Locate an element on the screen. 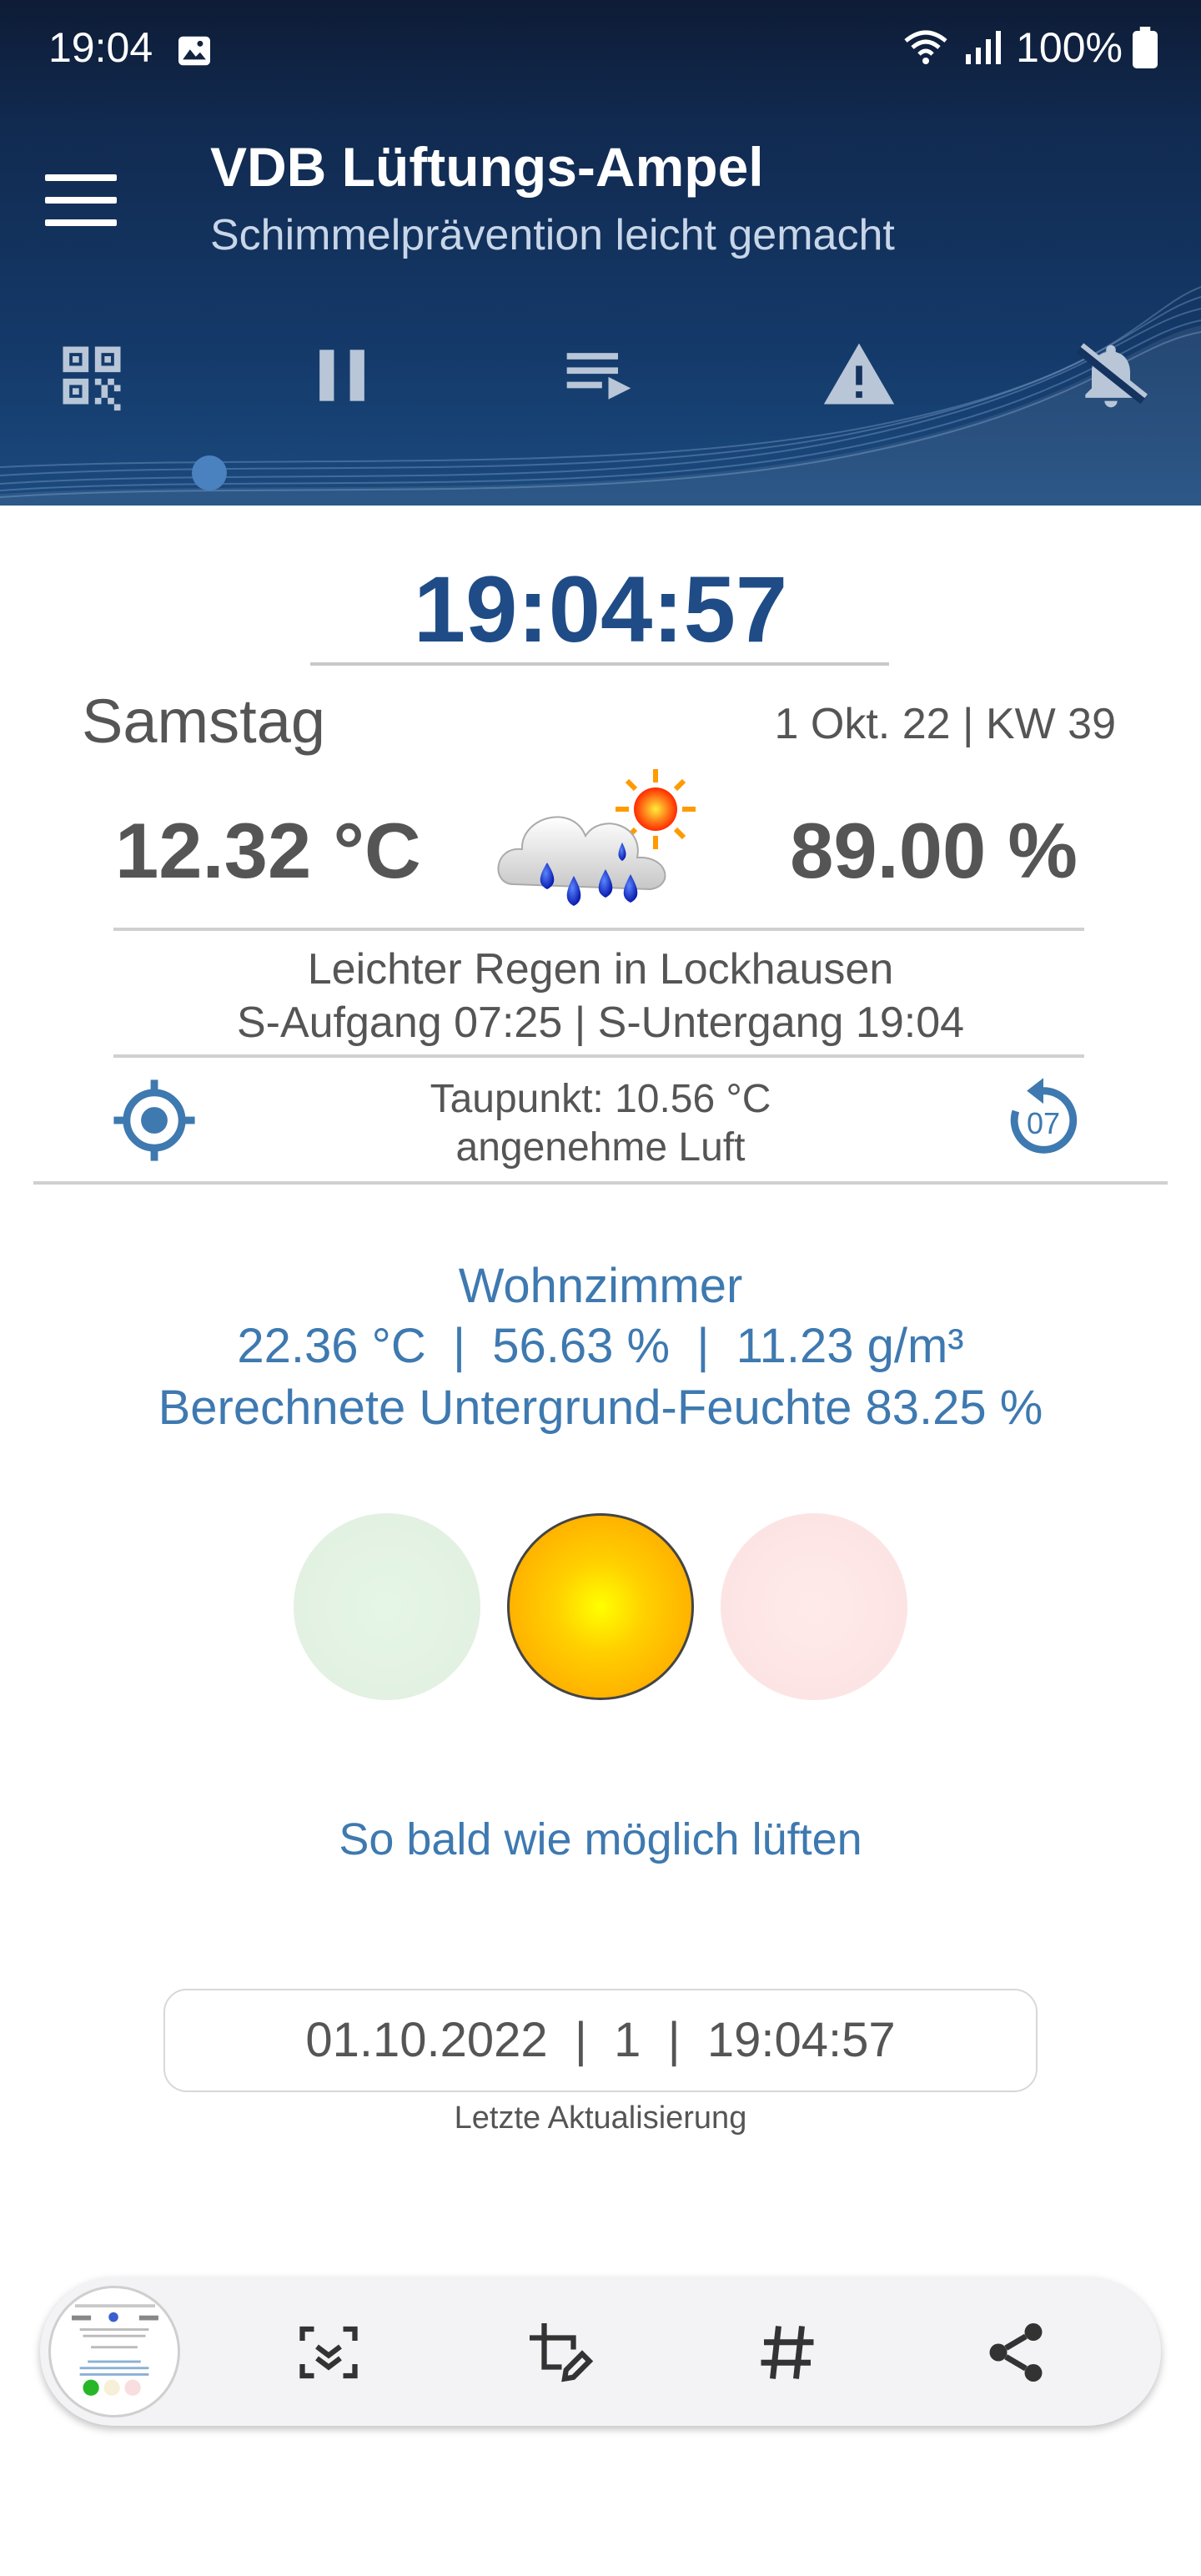 The image size is (1201, 2576). screenshot-thumbnail is located at coordinates (114, 2352).